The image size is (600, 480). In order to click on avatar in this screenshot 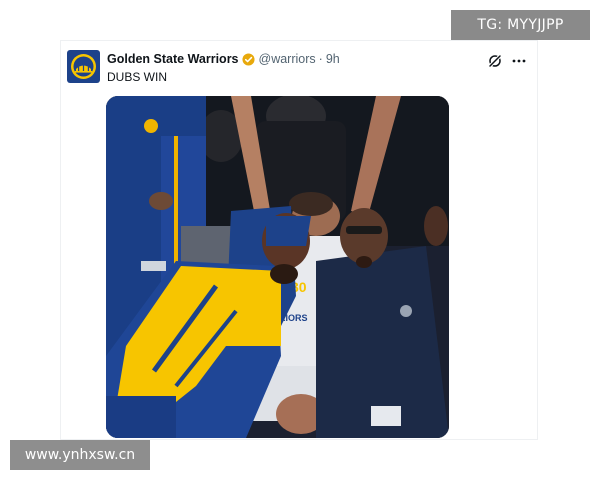, I will do `click(83, 66)`.